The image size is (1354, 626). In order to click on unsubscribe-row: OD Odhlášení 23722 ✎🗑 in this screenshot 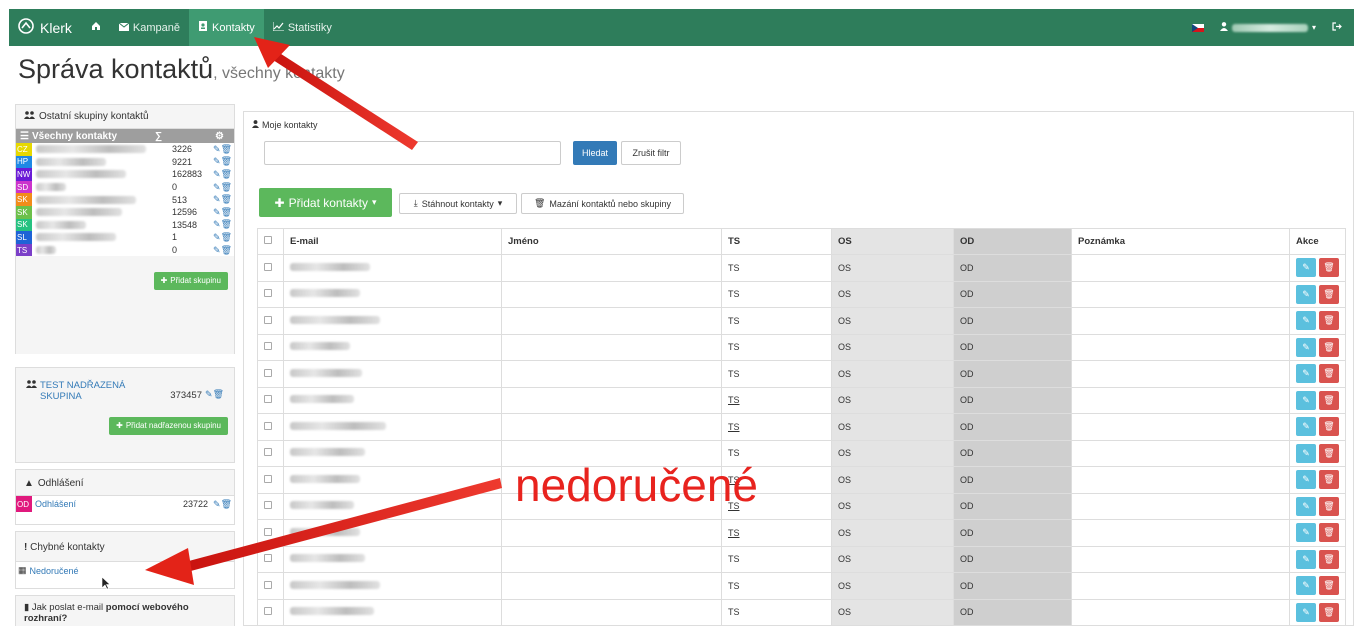, I will do `click(125, 504)`.